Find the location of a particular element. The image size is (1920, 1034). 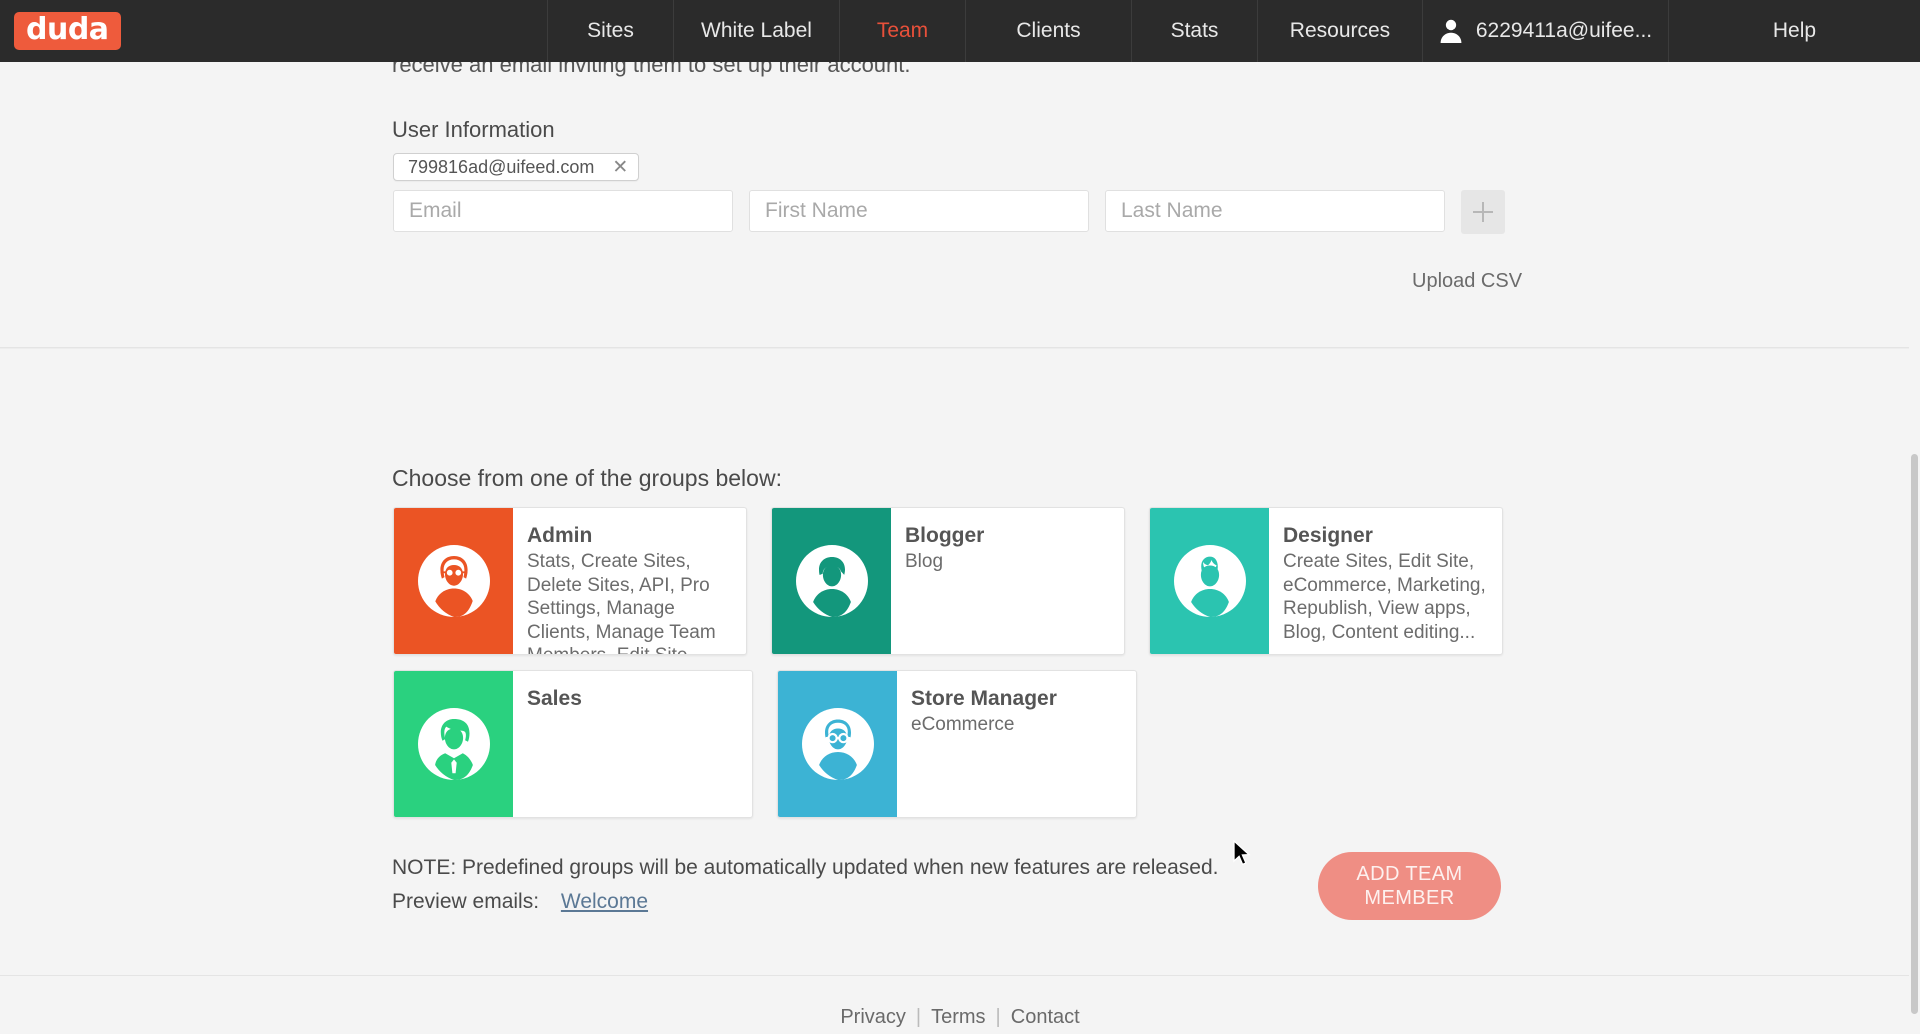

email-chip: 799816ad@uifeed.com ✕ is located at coordinates (516, 167).